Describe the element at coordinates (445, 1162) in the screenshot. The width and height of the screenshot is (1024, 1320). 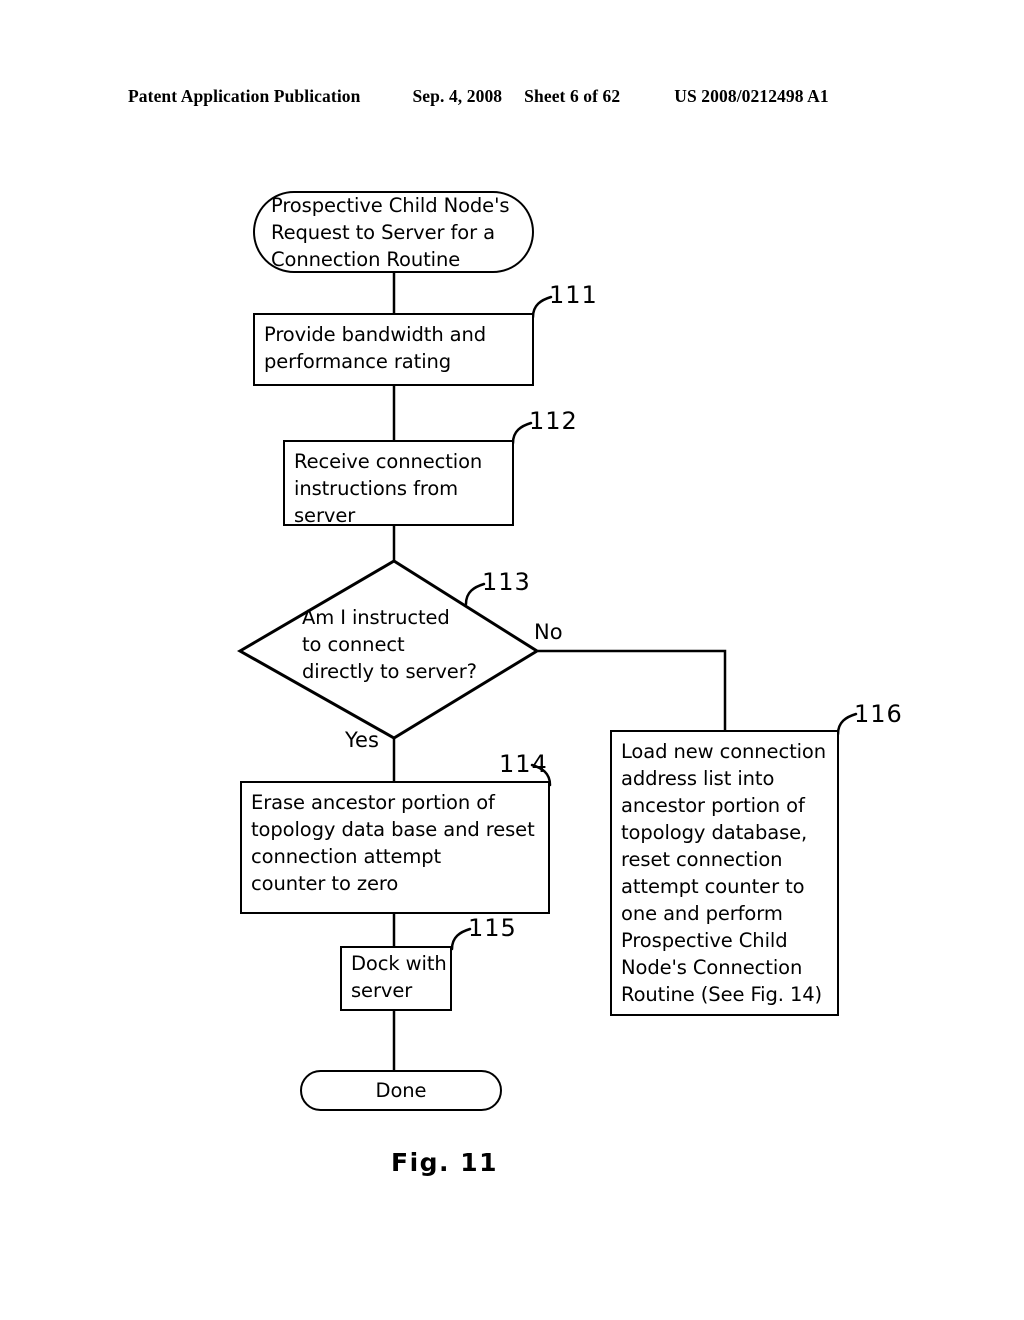
I see `figure-caption: Fig. 11` at that location.